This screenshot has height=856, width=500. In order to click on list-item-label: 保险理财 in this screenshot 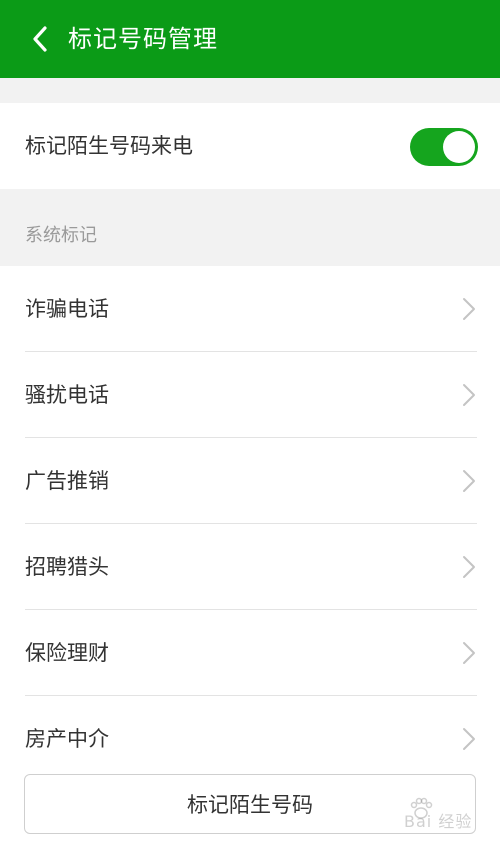, I will do `click(67, 653)`.